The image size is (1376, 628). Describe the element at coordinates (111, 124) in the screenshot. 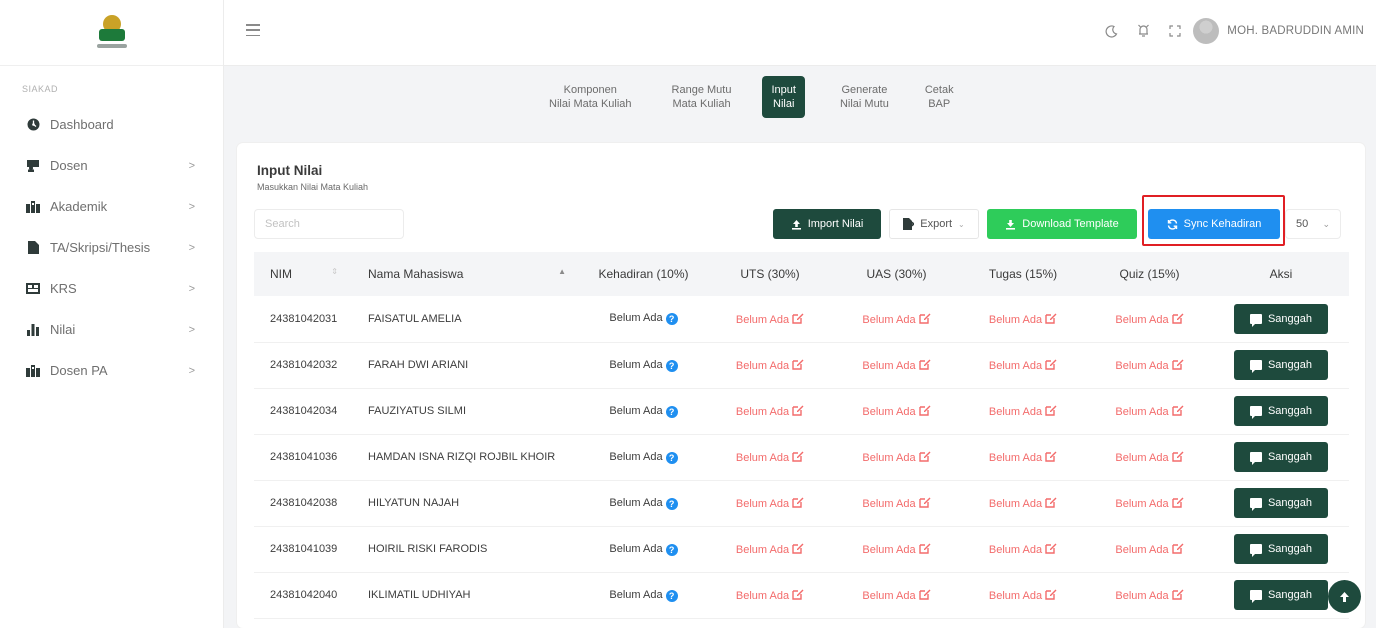

I see `sidebar-item-dashboard: Dashboard` at that location.